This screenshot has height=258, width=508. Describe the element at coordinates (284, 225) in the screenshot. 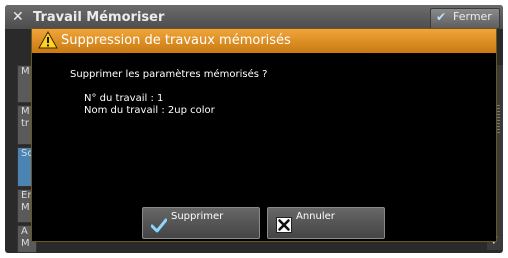

I see `close-box-icon` at that location.